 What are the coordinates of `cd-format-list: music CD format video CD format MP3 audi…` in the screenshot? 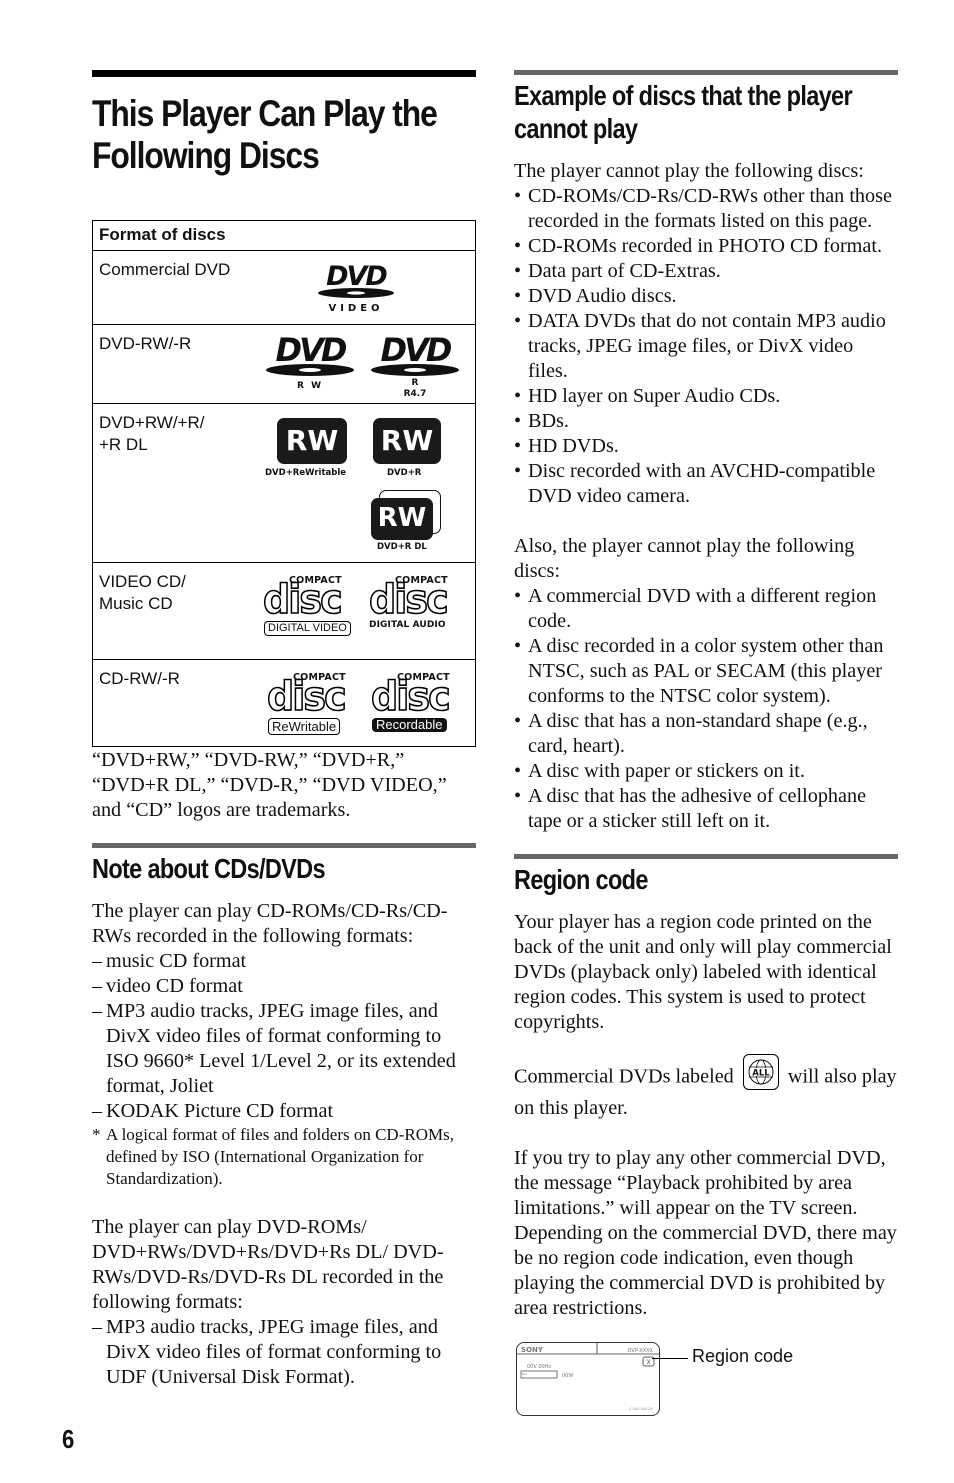 It's located at (284, 1036).